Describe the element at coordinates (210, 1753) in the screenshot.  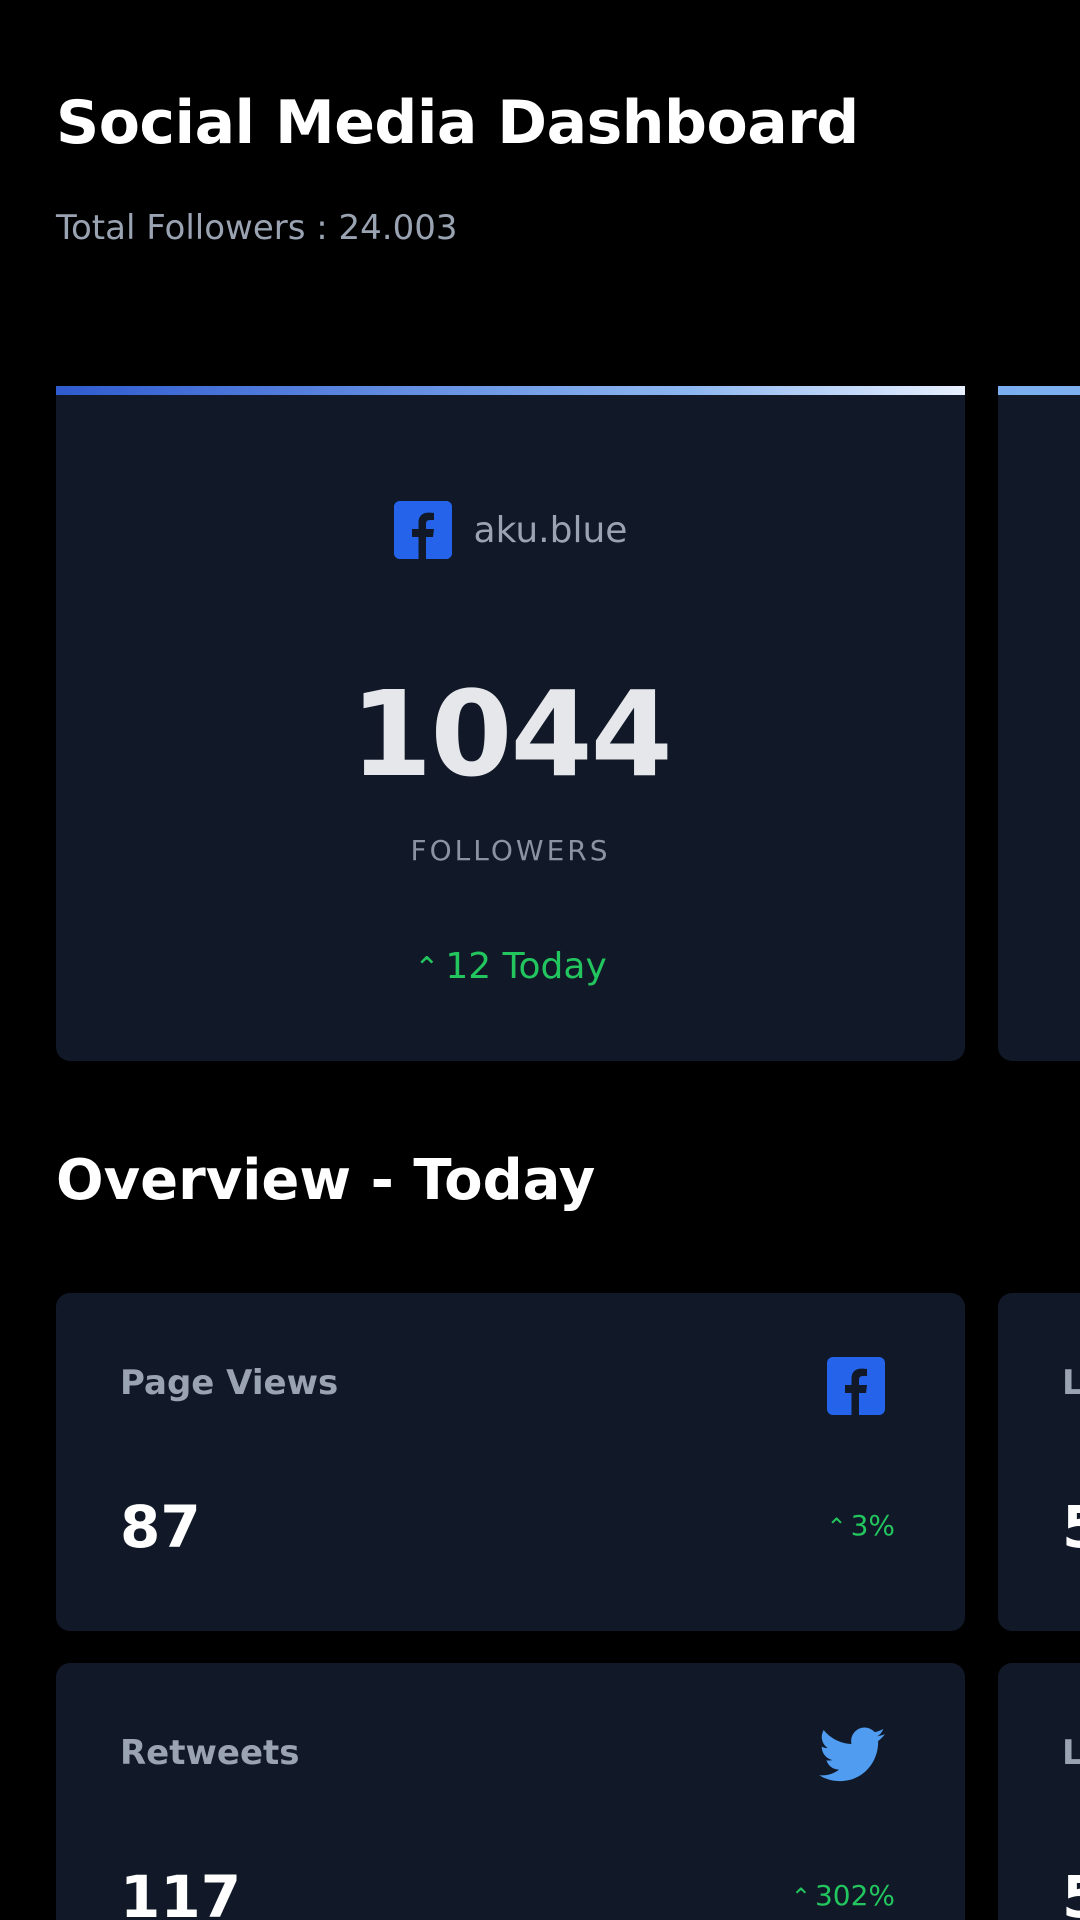
I see `overview-label: Retweets` at that location.